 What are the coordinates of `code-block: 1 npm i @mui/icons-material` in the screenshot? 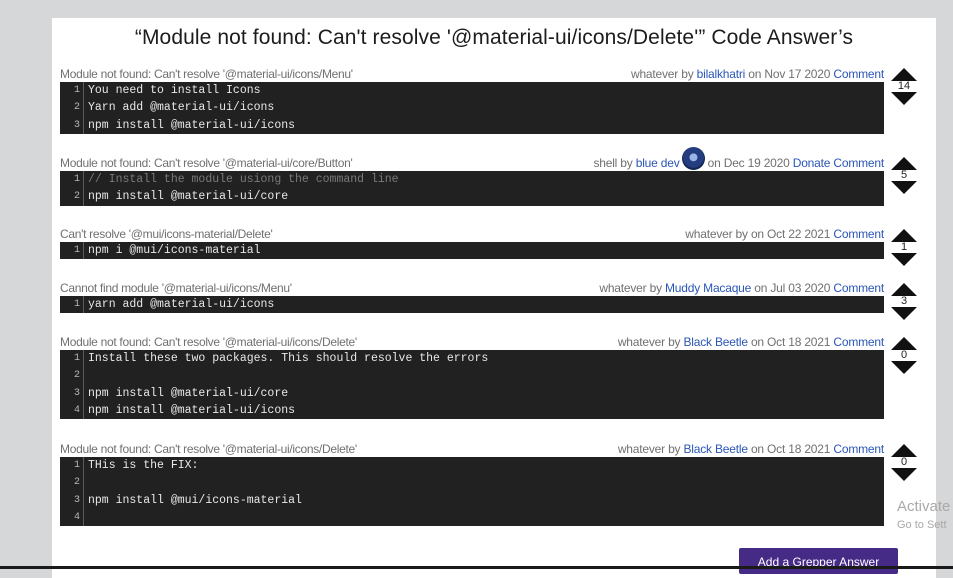 It's located at (472, 251).